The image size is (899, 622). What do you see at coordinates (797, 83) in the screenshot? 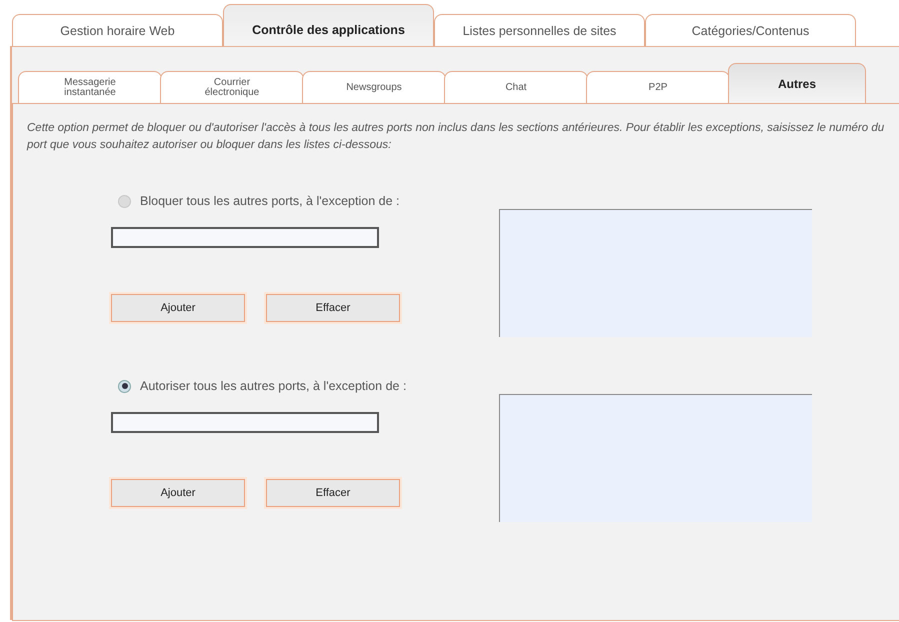
I see `subtab: Autres` at bounding box center [797, 83].